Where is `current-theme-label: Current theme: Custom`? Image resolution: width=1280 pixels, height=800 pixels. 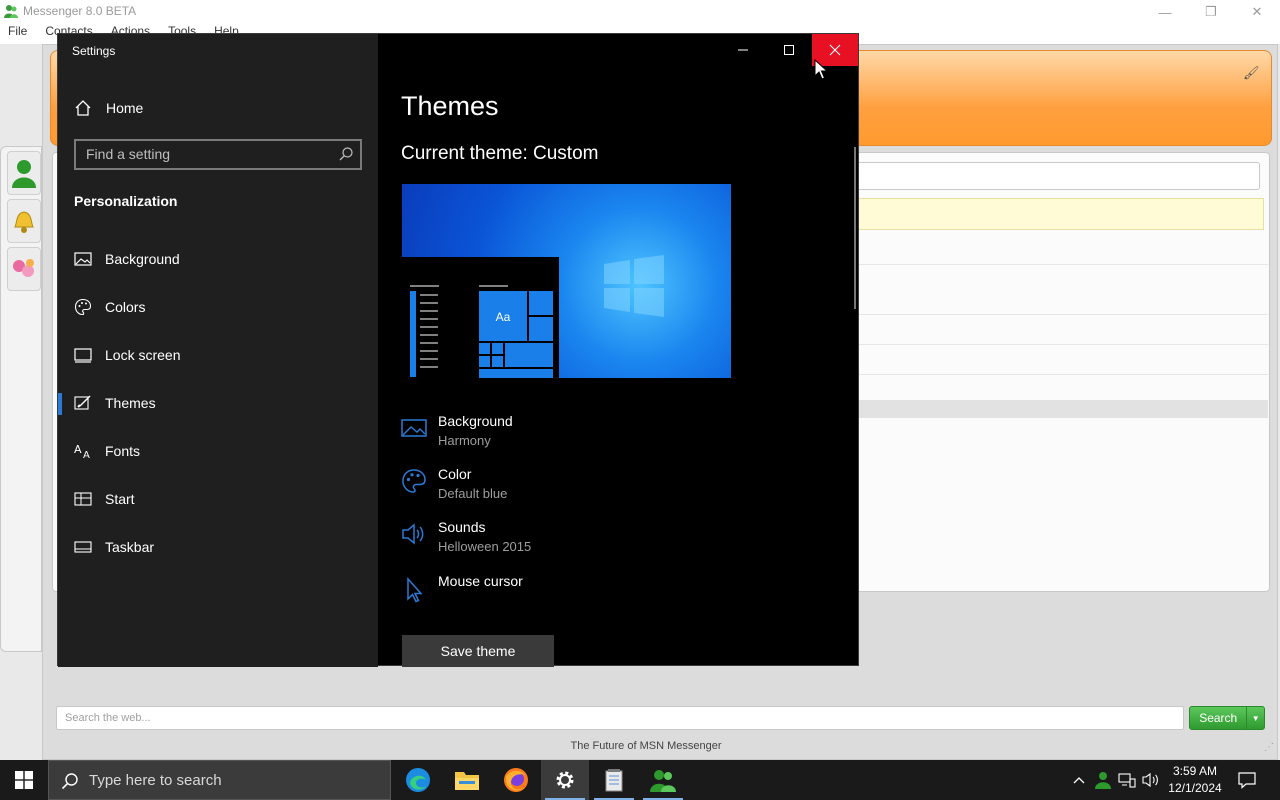 current-theme-label: Current theme: Custom is located at coordinates (500, 153).